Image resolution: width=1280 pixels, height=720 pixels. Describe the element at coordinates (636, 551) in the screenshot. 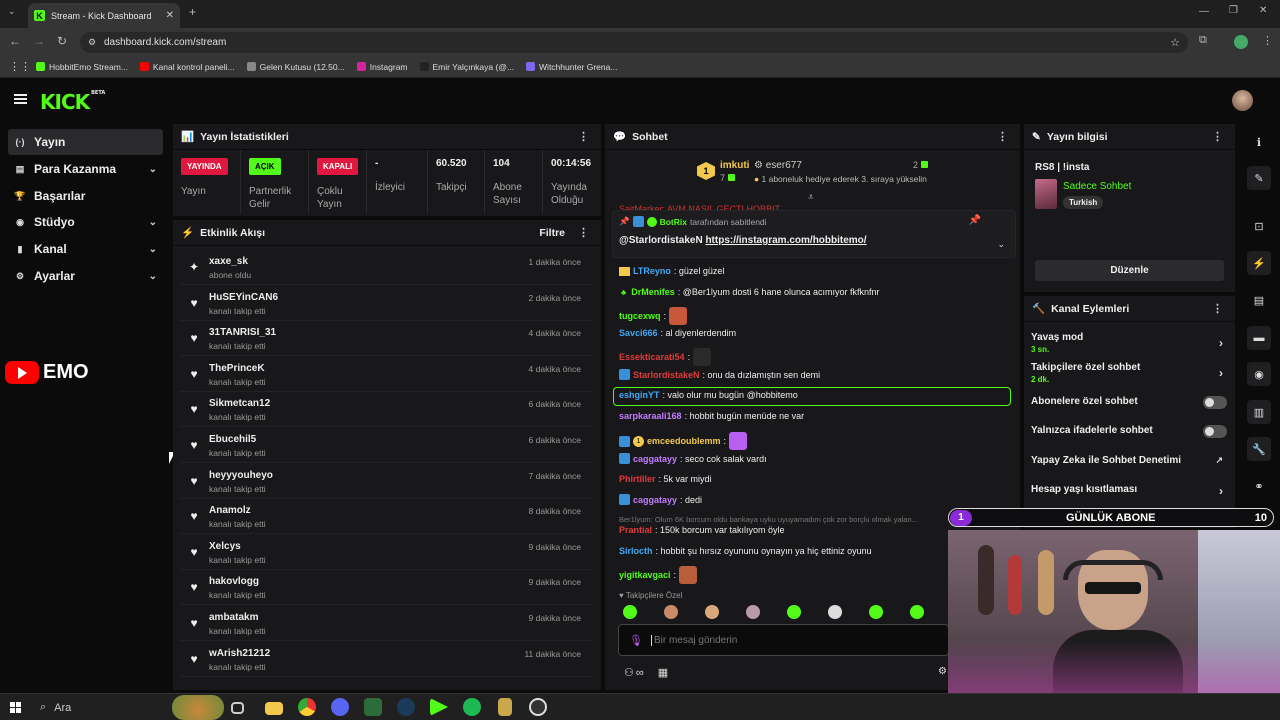

I see `chat-username: Sirlocth` at that location.